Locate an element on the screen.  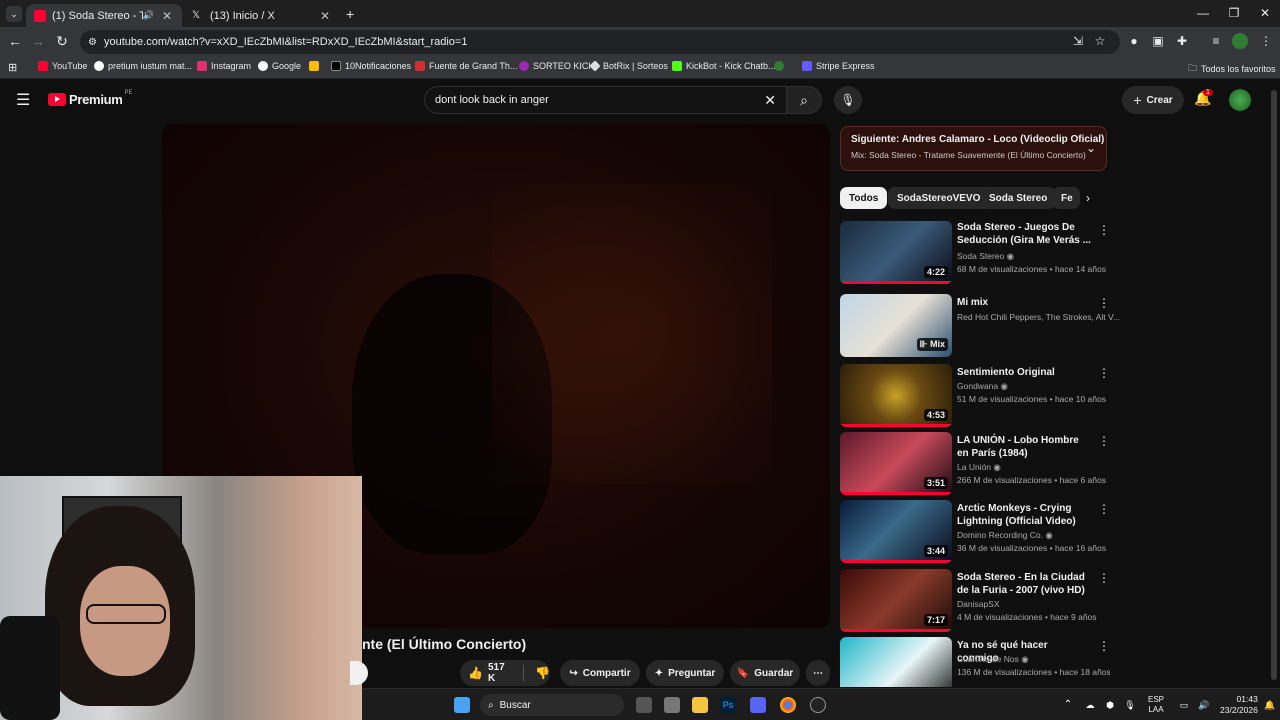
video-thumbnail: 4:22 is located at coordinates (896, 252).